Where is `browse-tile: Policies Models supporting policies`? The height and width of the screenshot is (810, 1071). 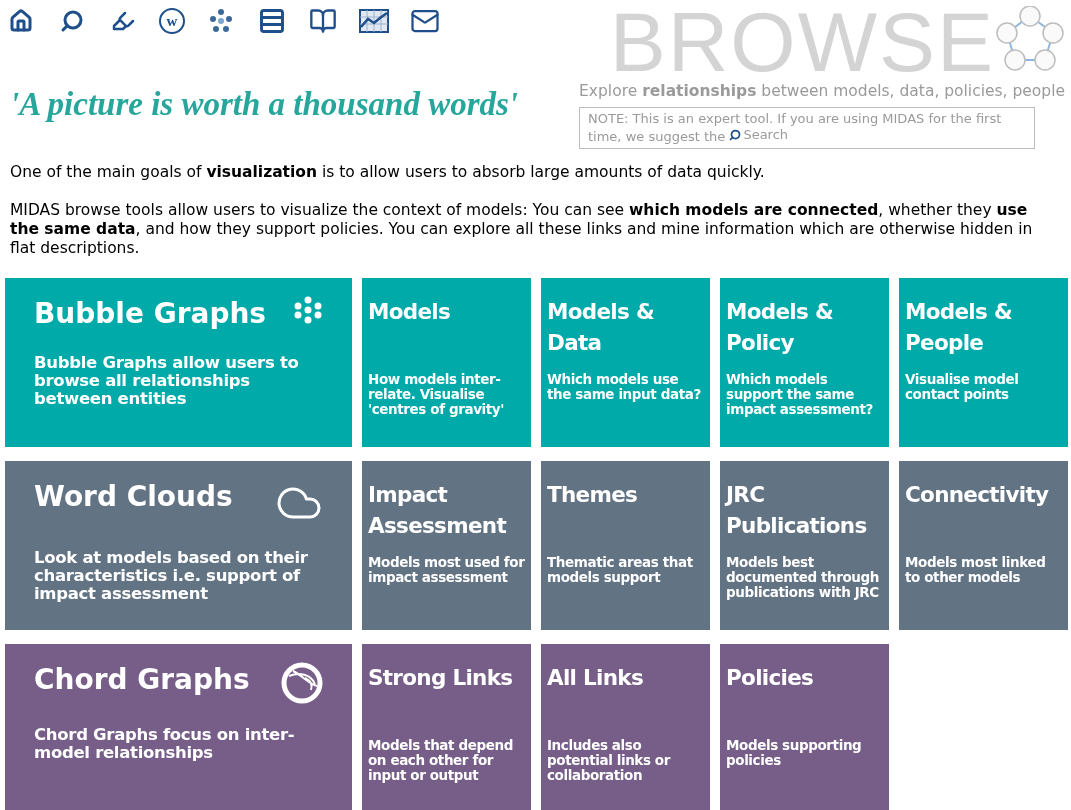
browse-tile: Policies Models supporting policies is located at coordinates (804, 727).